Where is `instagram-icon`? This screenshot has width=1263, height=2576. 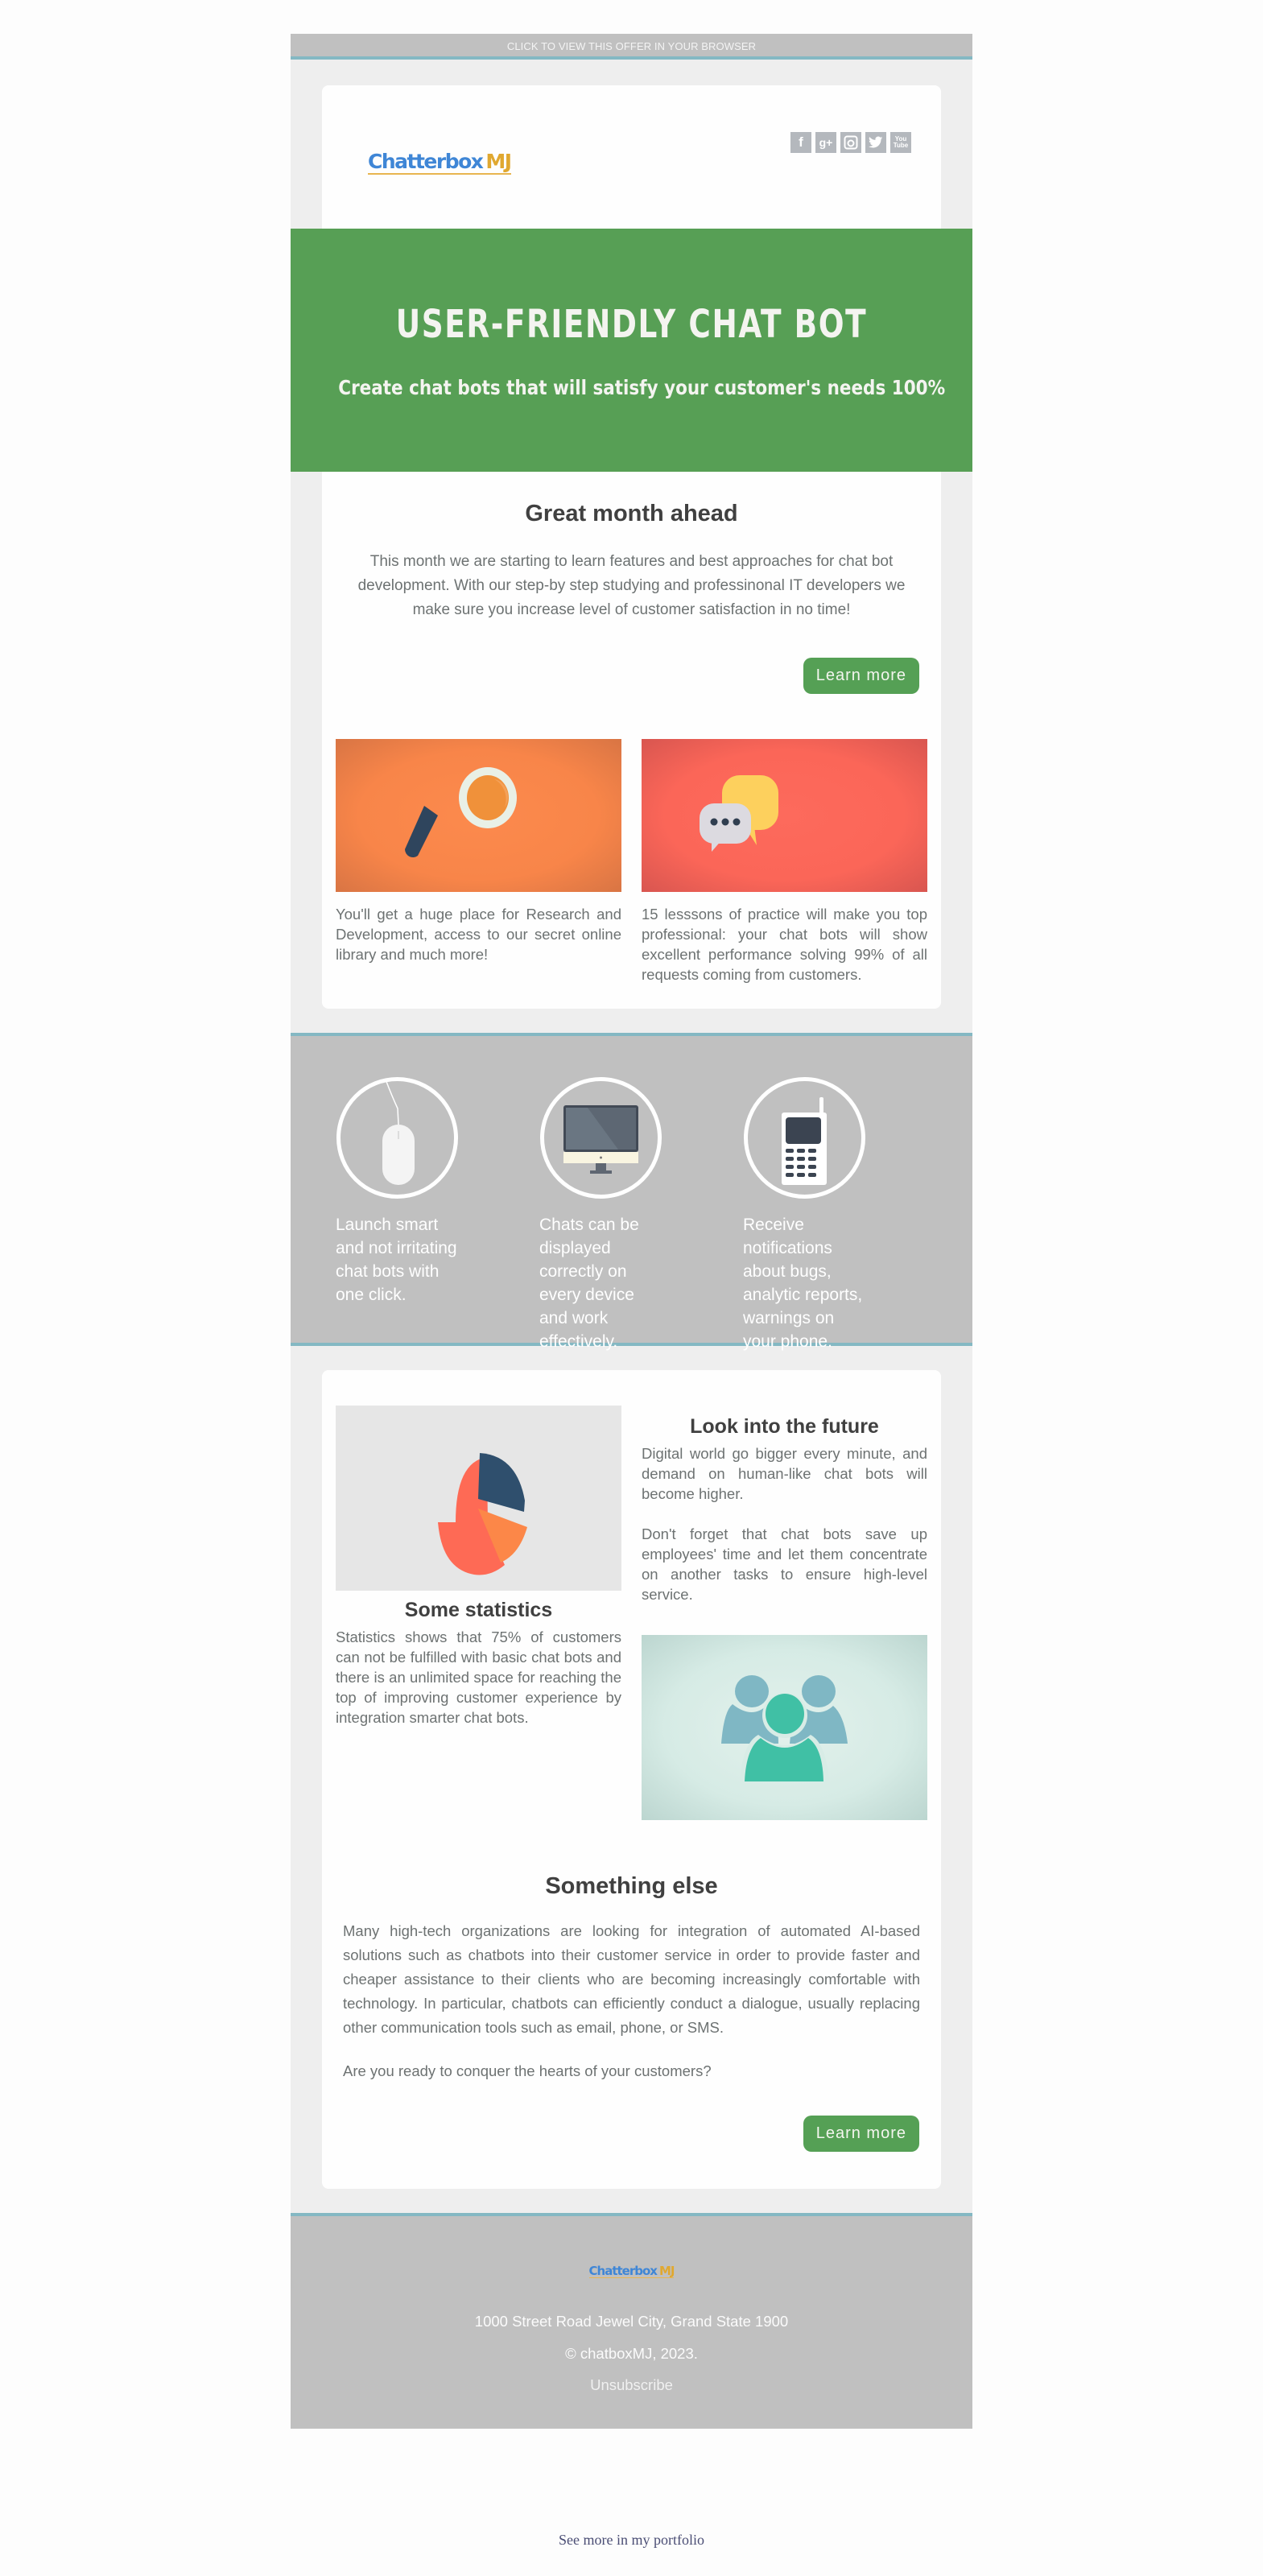 instagram-icon is located at coordinates (850, 142).